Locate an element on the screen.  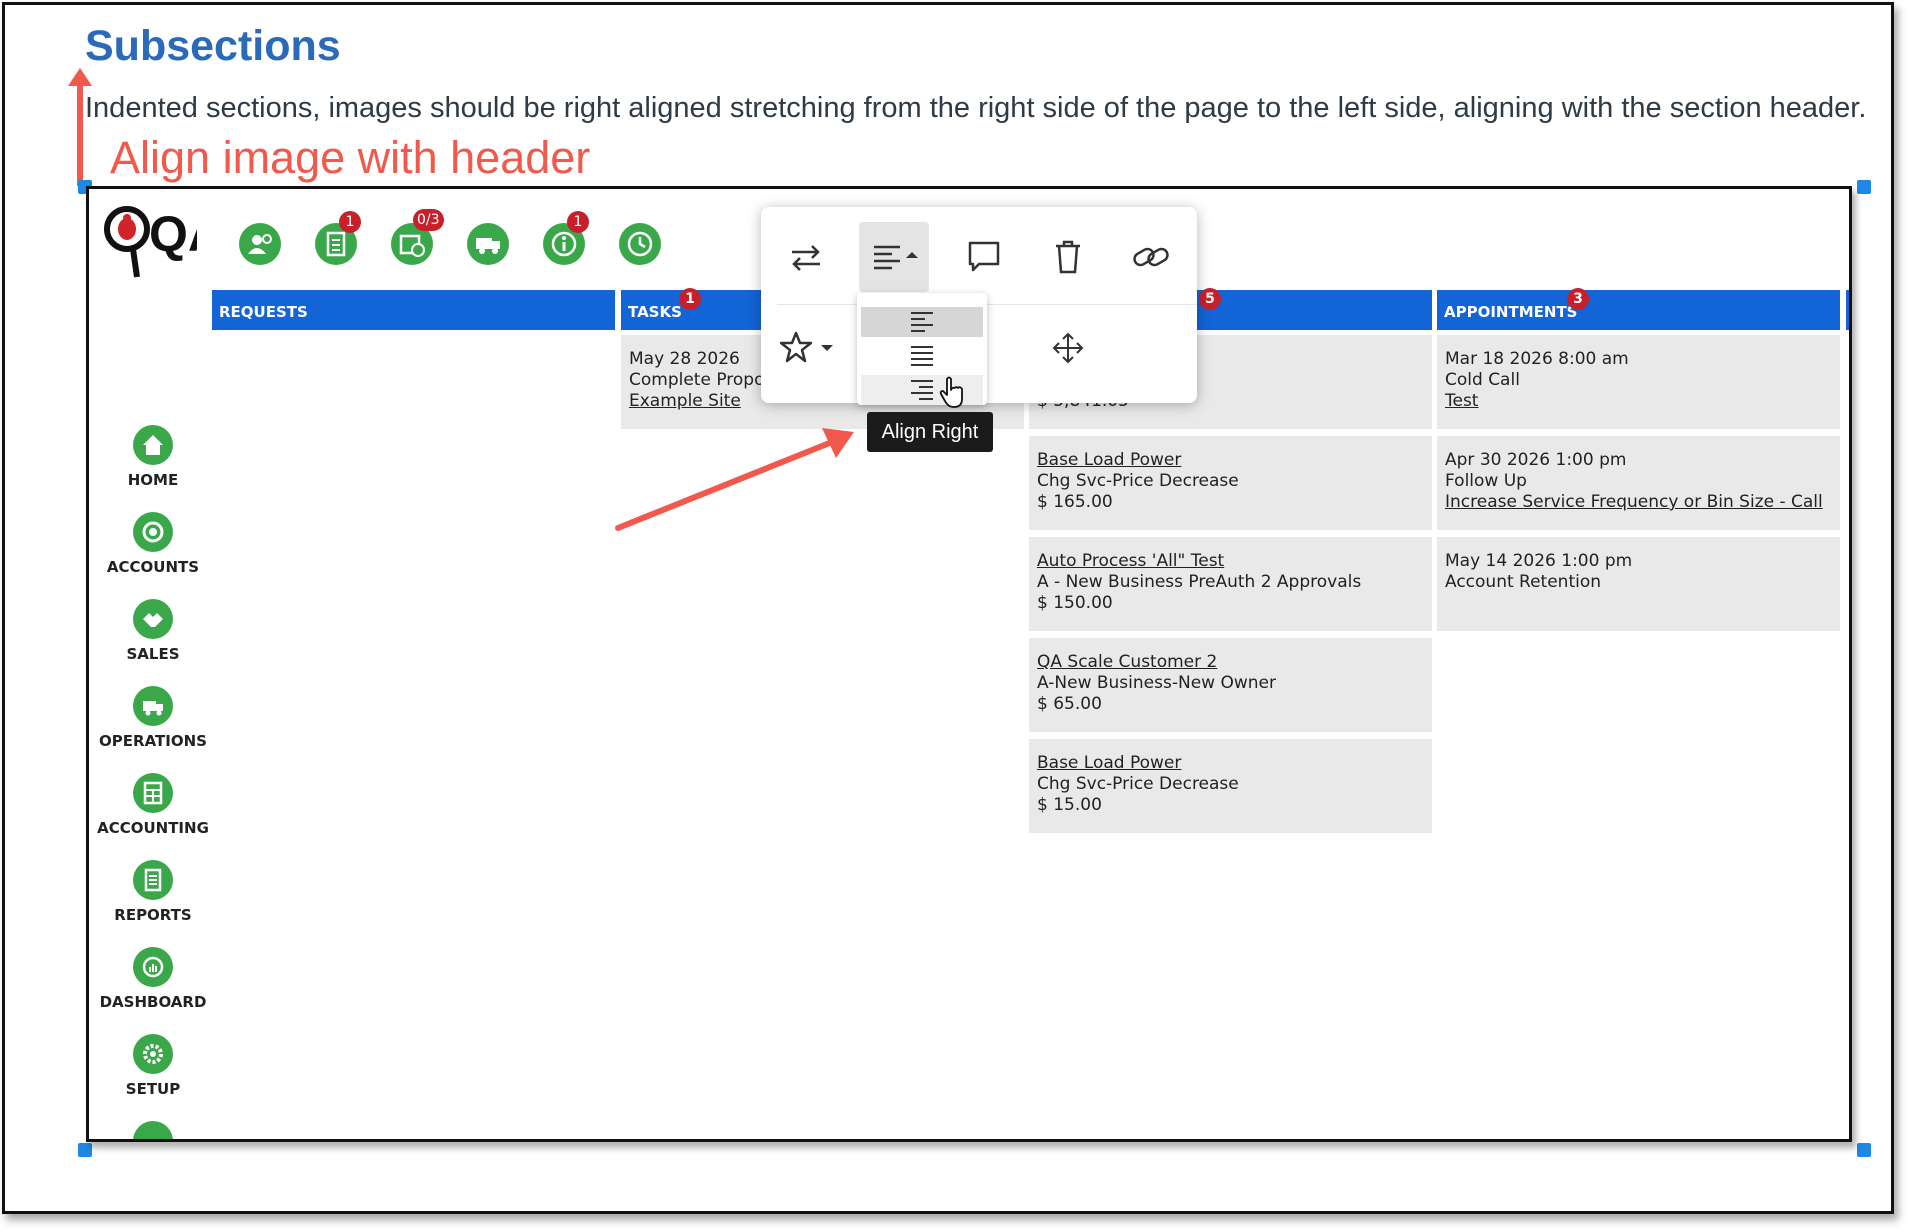
nav-label: SETUP is located at coordinates (153, 1089).